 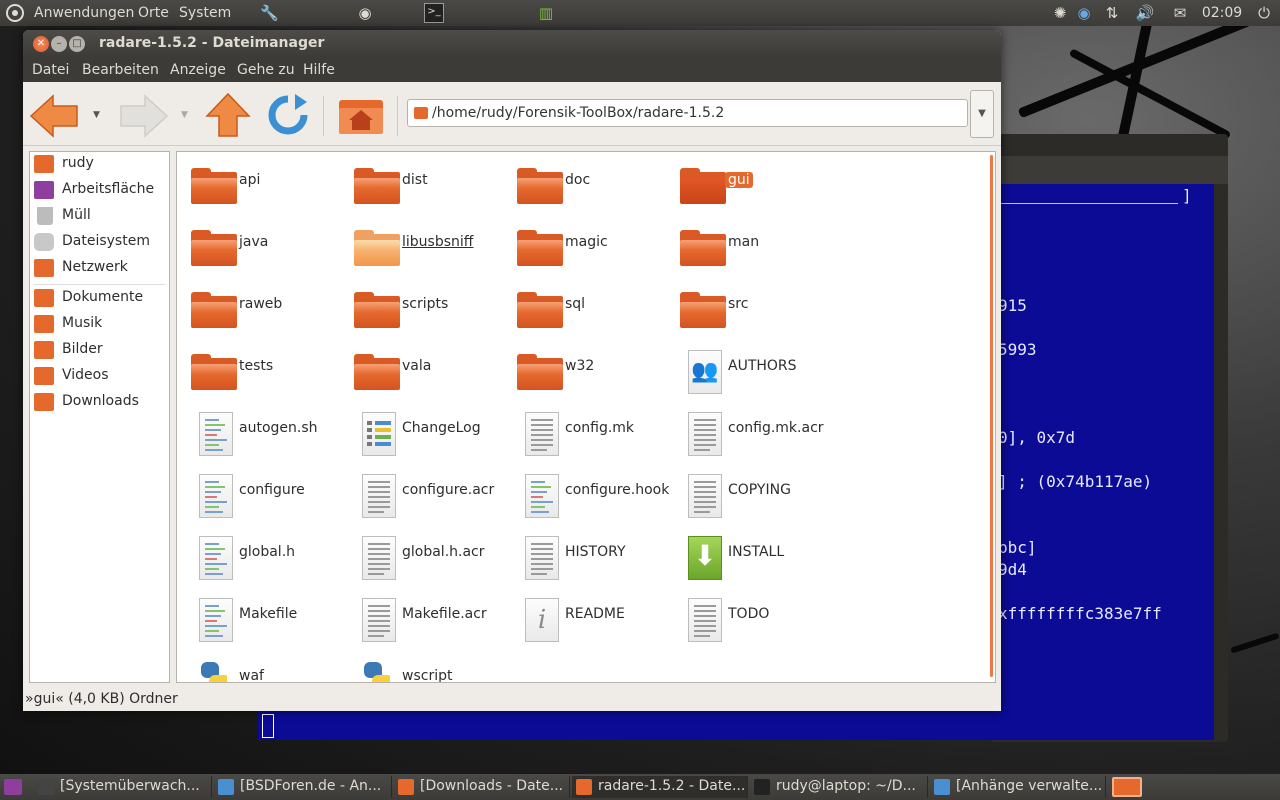 What do you see at coordinates (587, 182) in the screenshot?
I see `file-item-doc: doc` at bounding box center [587, 182].